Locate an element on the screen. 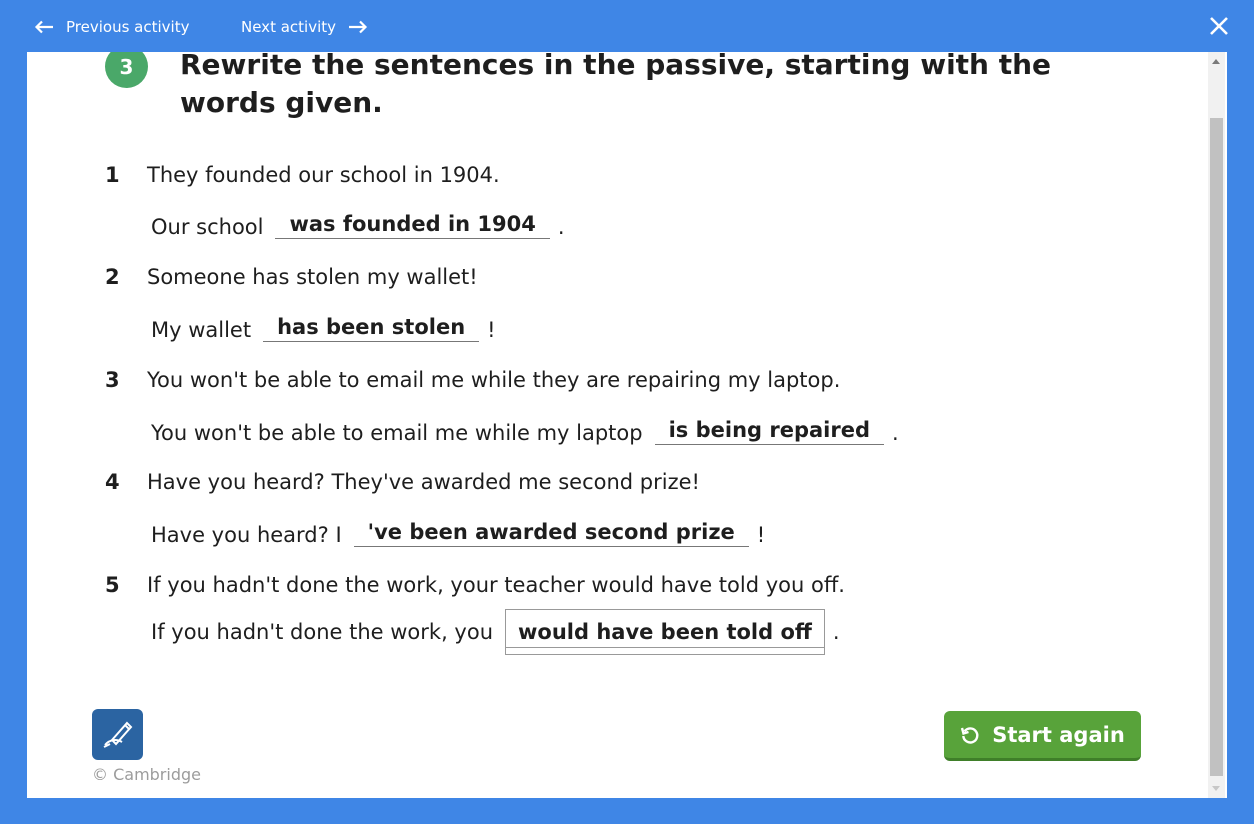 This screenshot has height=824, width=1254. answer-field: was founded in 1904 is located at coordinates (412, 225).